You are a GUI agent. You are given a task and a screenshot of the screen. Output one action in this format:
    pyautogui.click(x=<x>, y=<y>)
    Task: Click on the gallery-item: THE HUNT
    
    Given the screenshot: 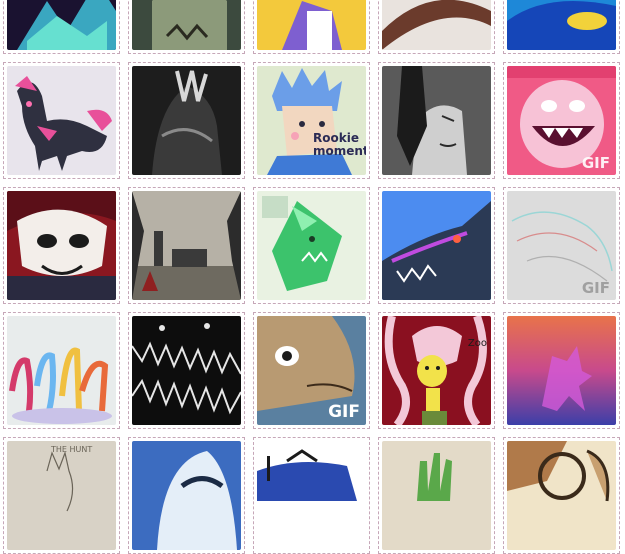 What is the action you would take?
    pyautogui.click(x=61, y=495)
    